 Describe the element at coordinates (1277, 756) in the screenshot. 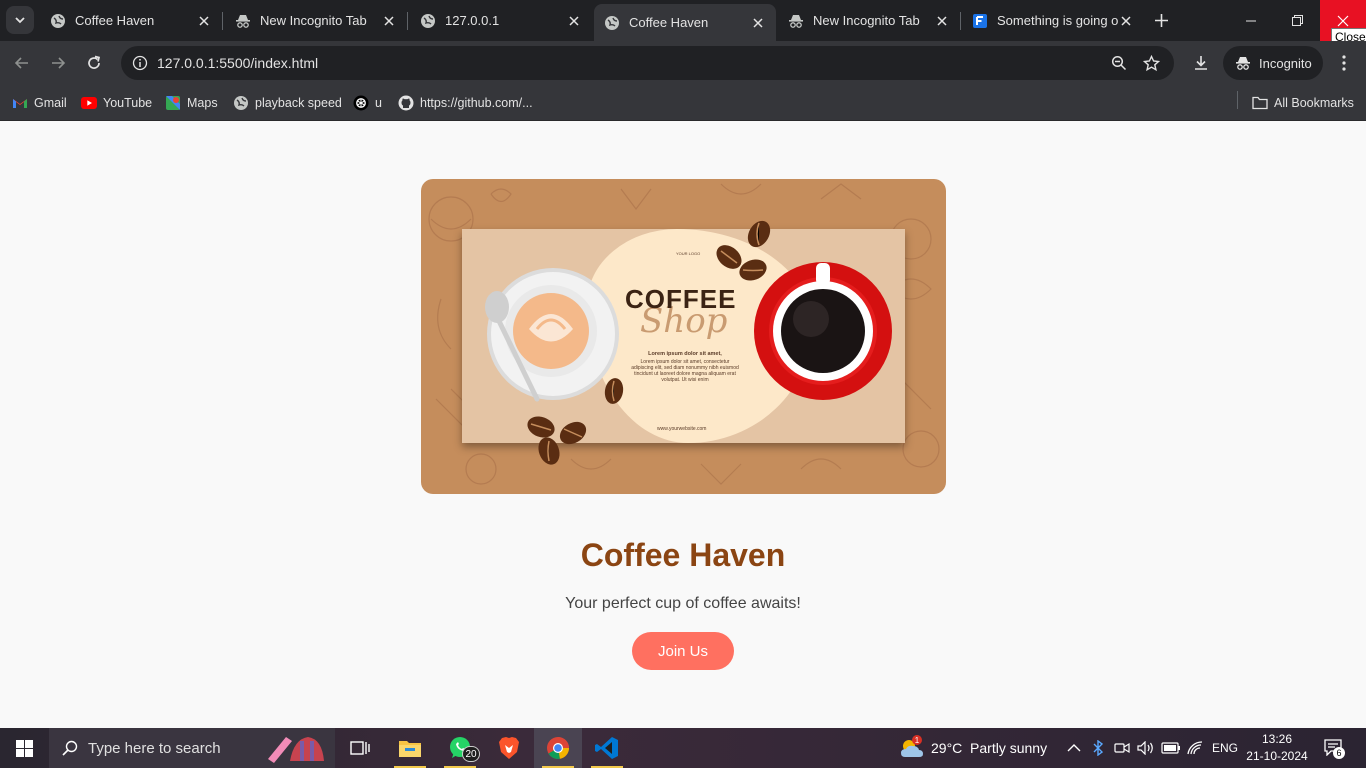

I see `clock-date: 21-10-2024` at that location.